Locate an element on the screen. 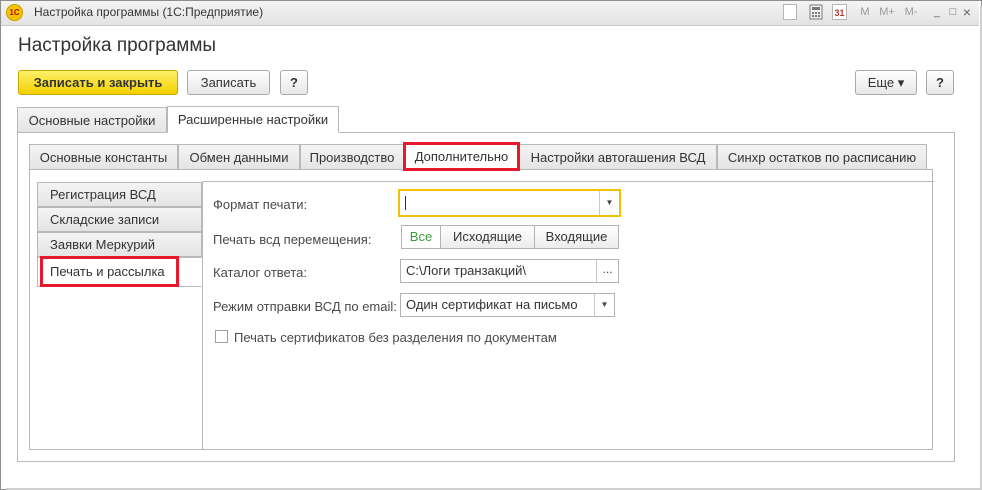 This screenshot has width=982, height=490. help-button-right: ? is located at coordinates (940, 82).